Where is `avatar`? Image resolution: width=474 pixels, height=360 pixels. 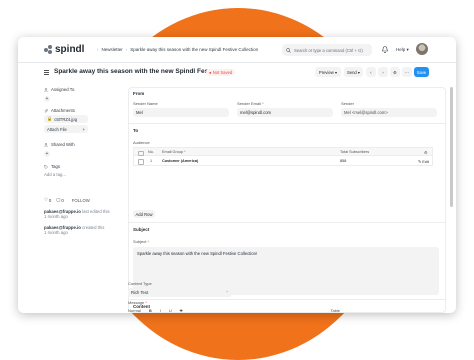 avatar is located at coordinates (422, 49).